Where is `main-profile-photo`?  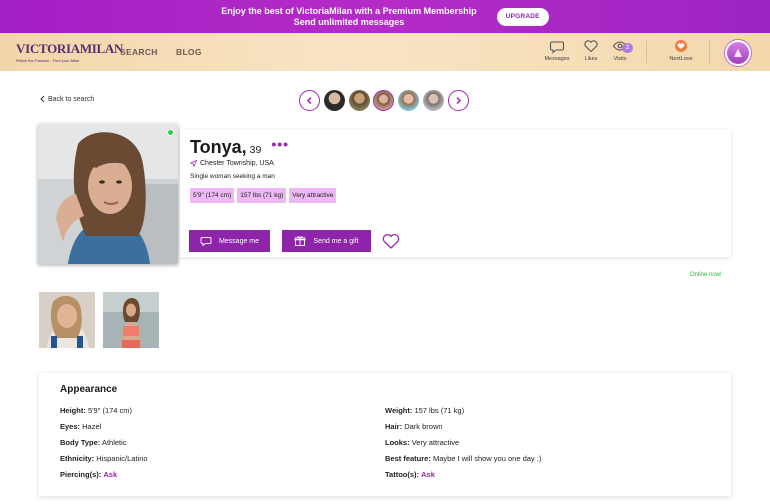 main-profile-photo is located at coordinates (108, 194).